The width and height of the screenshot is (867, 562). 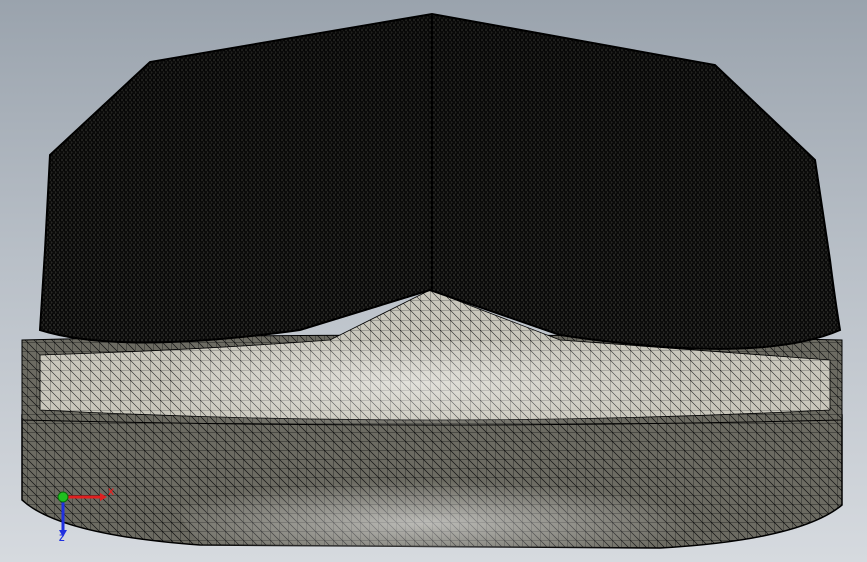 What do you see at coordinates (425, 506) in the screenshot?
I see `mesh-base-highlight` at bounding box center [425, 506].